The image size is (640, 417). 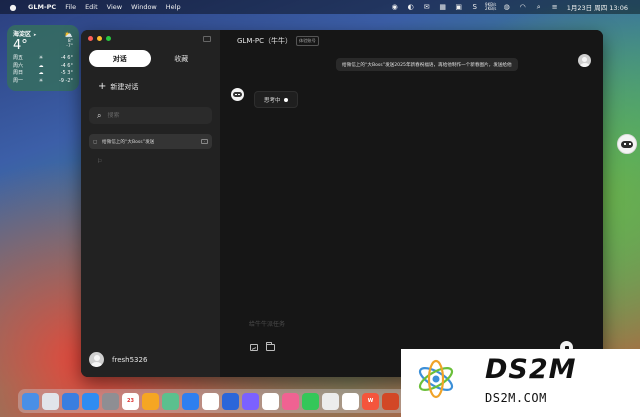 What do you see at coordinates (475, 7) in the screenshot?
I see `status-s-icon: S` at bounding box center [475, 7].